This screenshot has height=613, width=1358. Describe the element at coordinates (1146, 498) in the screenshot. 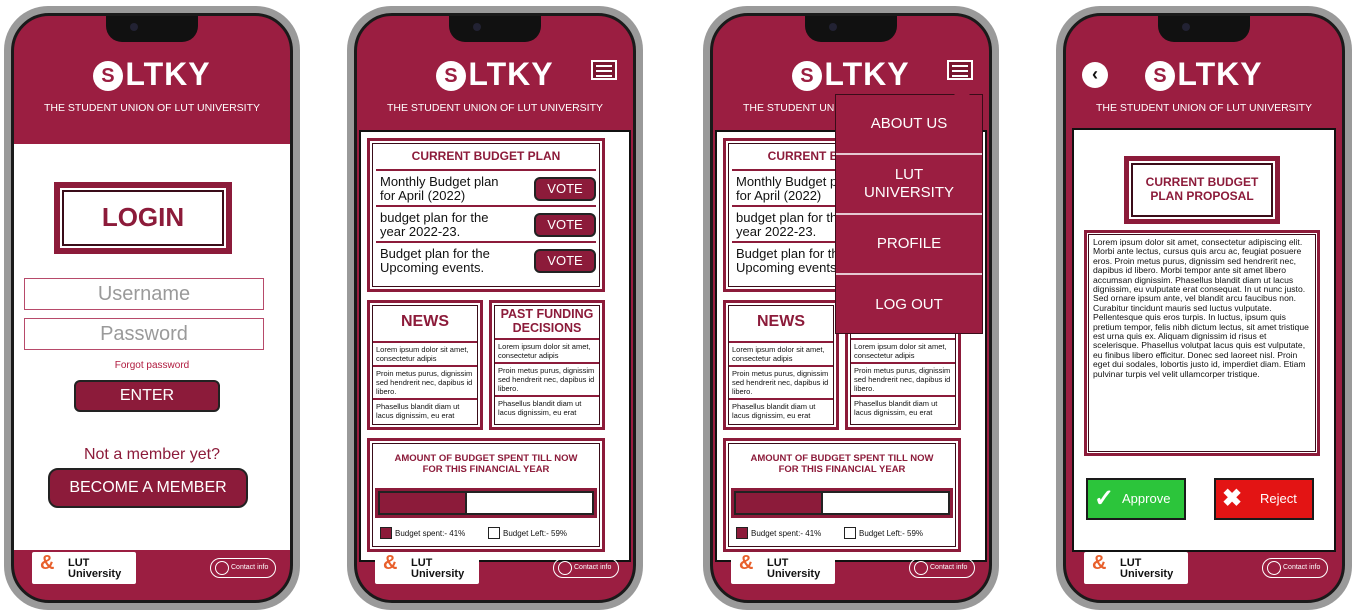

I see `approve-label: Approve` at that location.